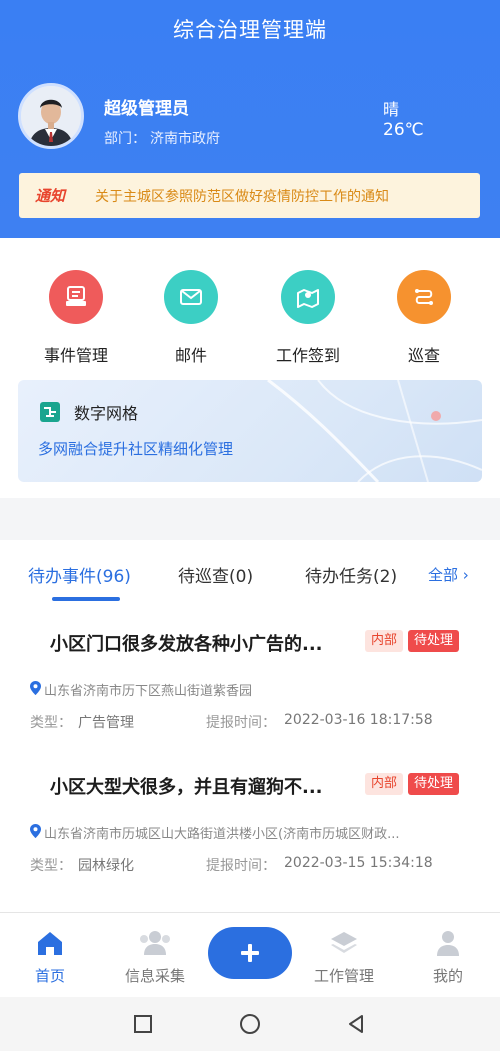 The image size is (500, 1051). What do you see at coordinates (190, 355) in the screenshot?
I see `quick-action-label: 邮件` at bounding box center [190, 355].